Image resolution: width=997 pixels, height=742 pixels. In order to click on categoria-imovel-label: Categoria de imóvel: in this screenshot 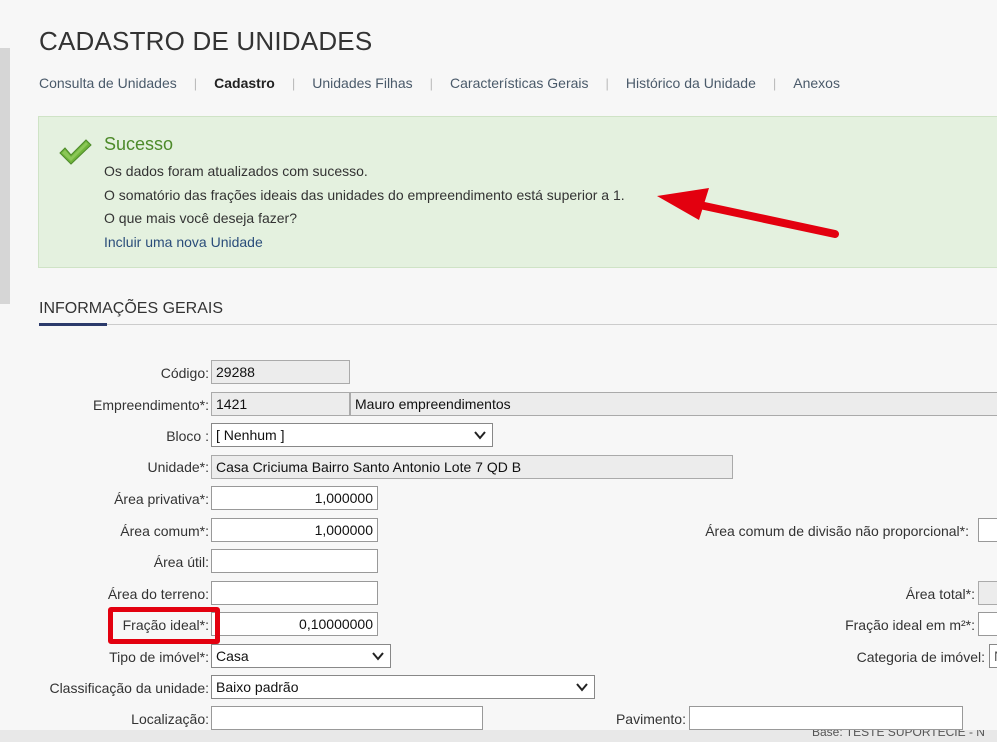, I will do `click(920, 657)`.